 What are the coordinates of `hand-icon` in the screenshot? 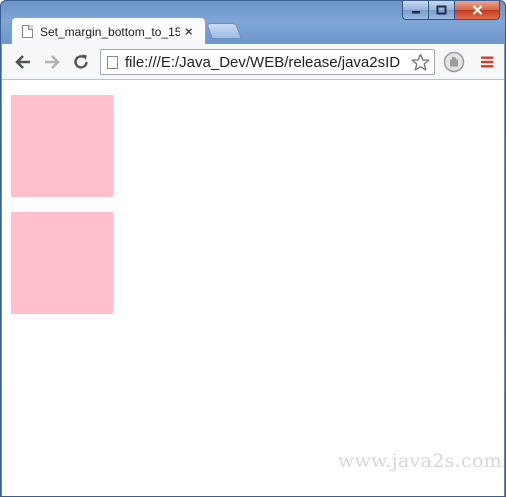 It's located at (454, 62).